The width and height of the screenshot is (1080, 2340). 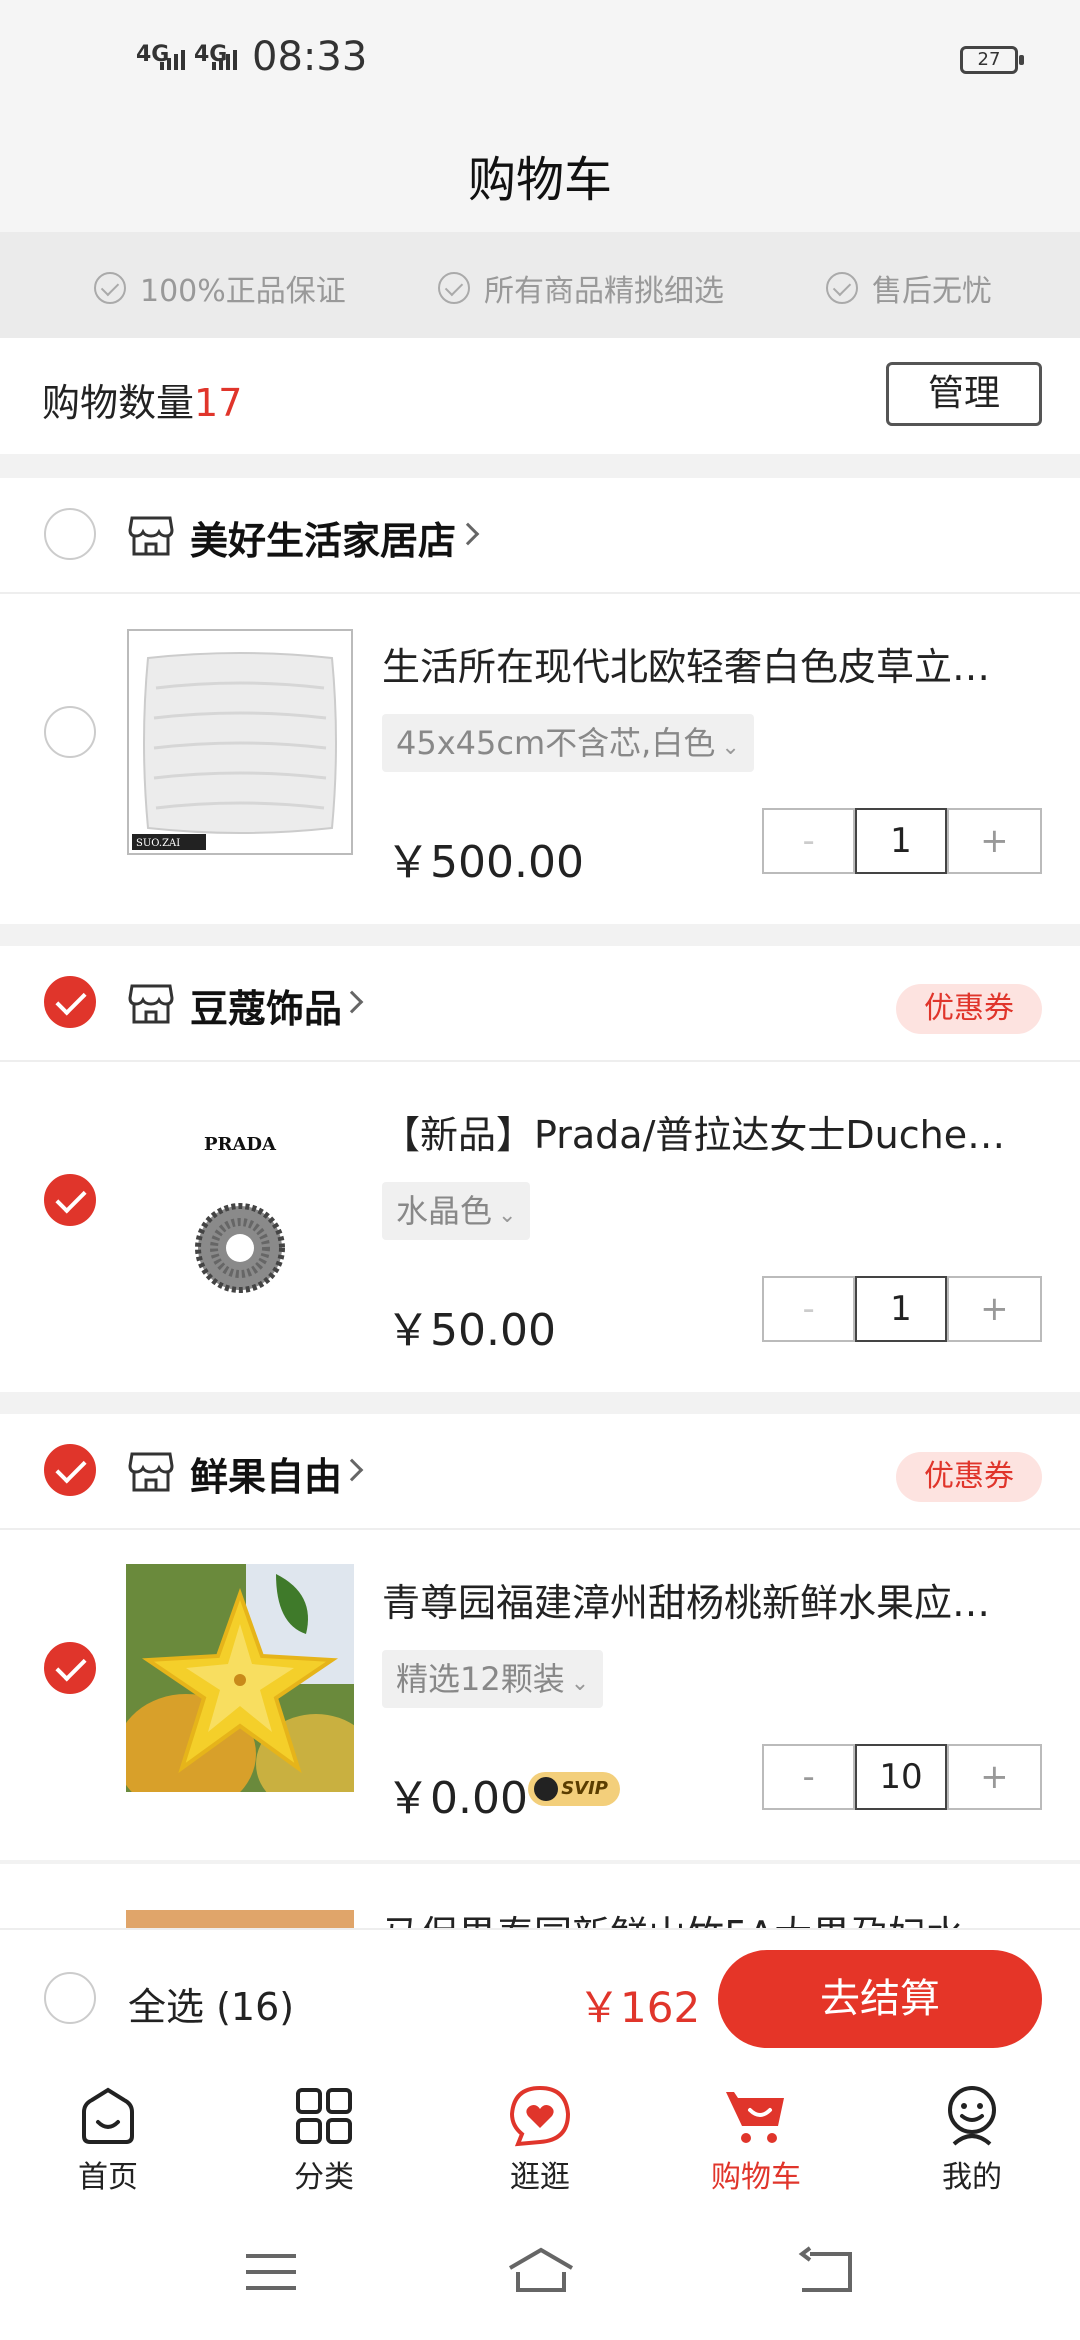 I want to click on category-grid-icon, so click(x=324, y=2116).